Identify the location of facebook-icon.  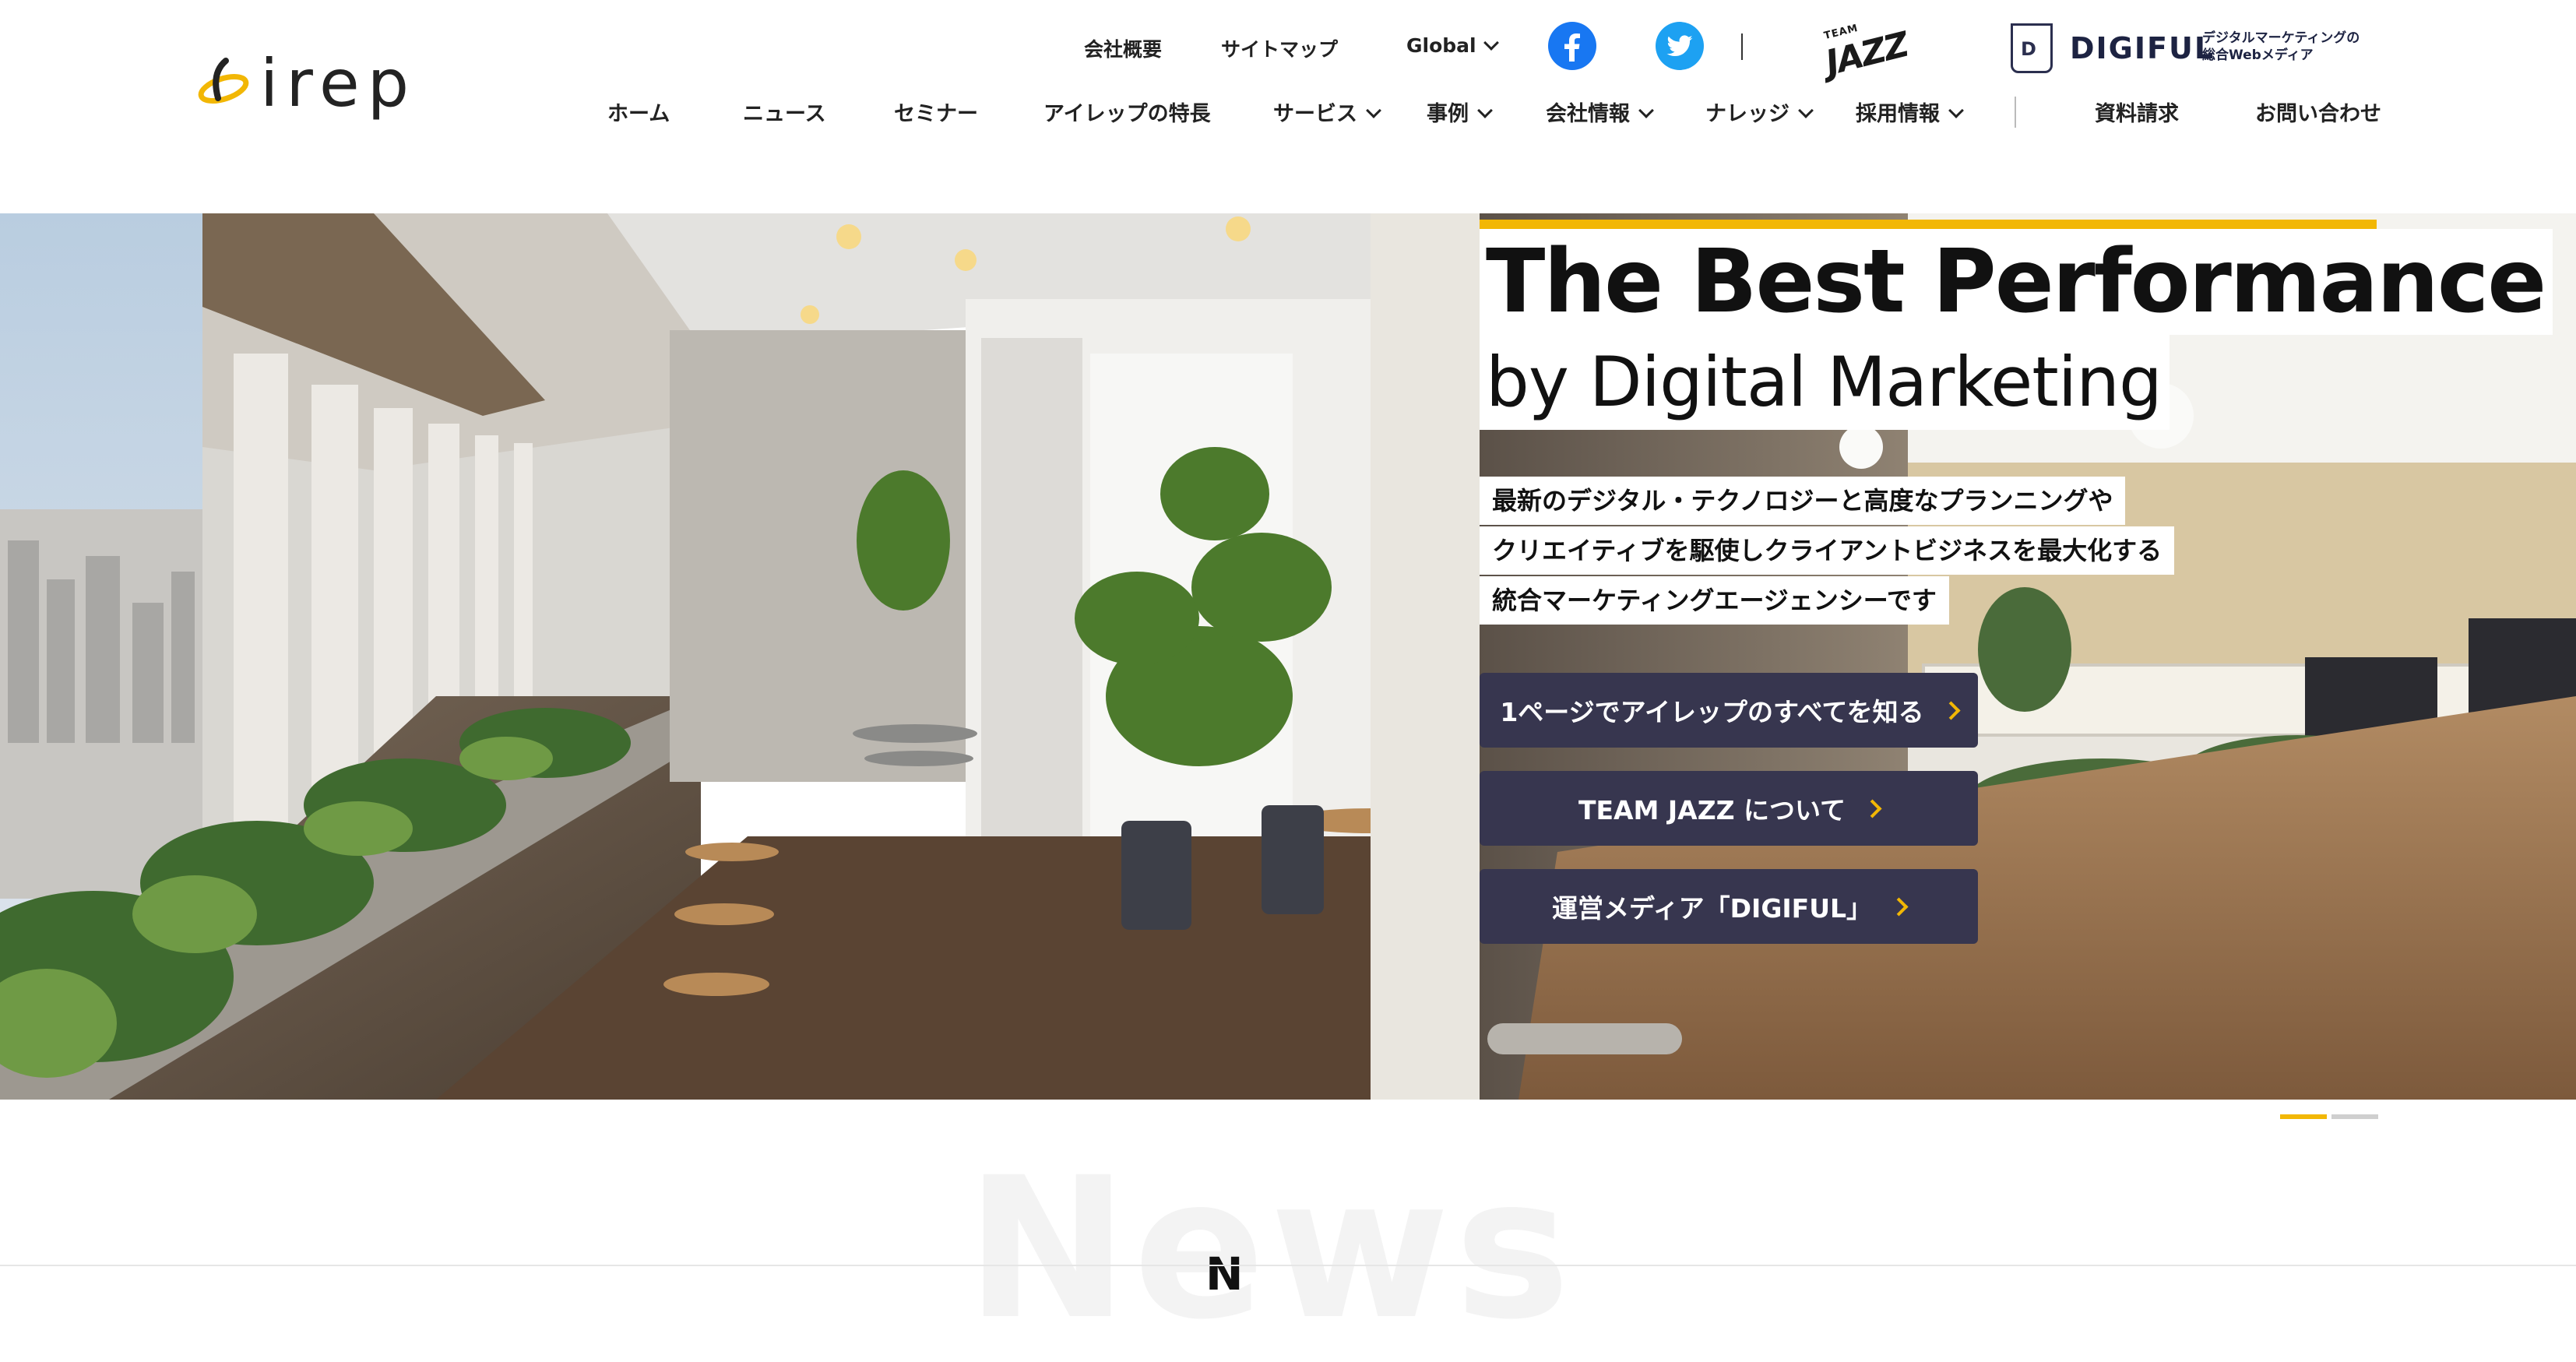
(1572, 46).